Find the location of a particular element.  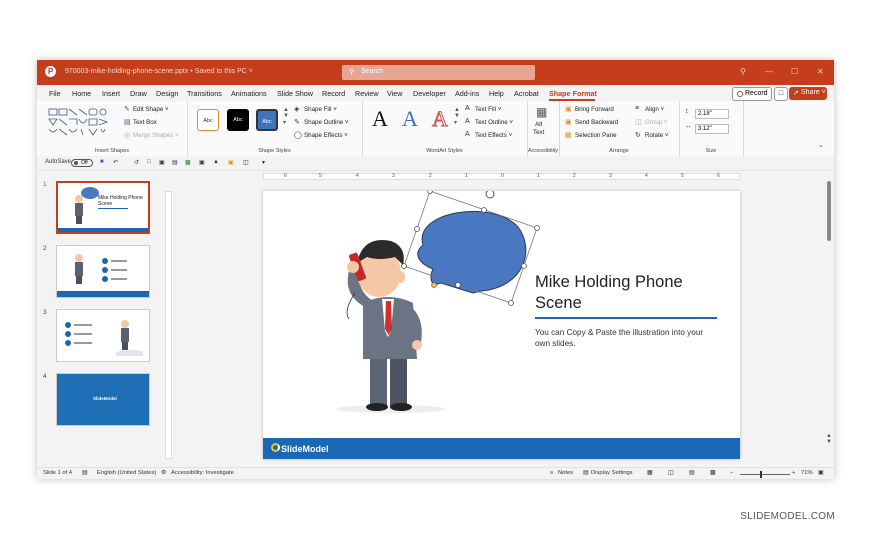

undo-icon: ↶ is located at coordinates (115, 162).